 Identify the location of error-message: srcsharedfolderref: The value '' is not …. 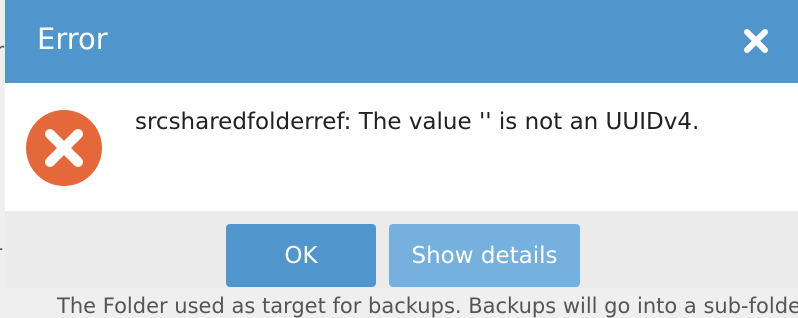
(417, 122).